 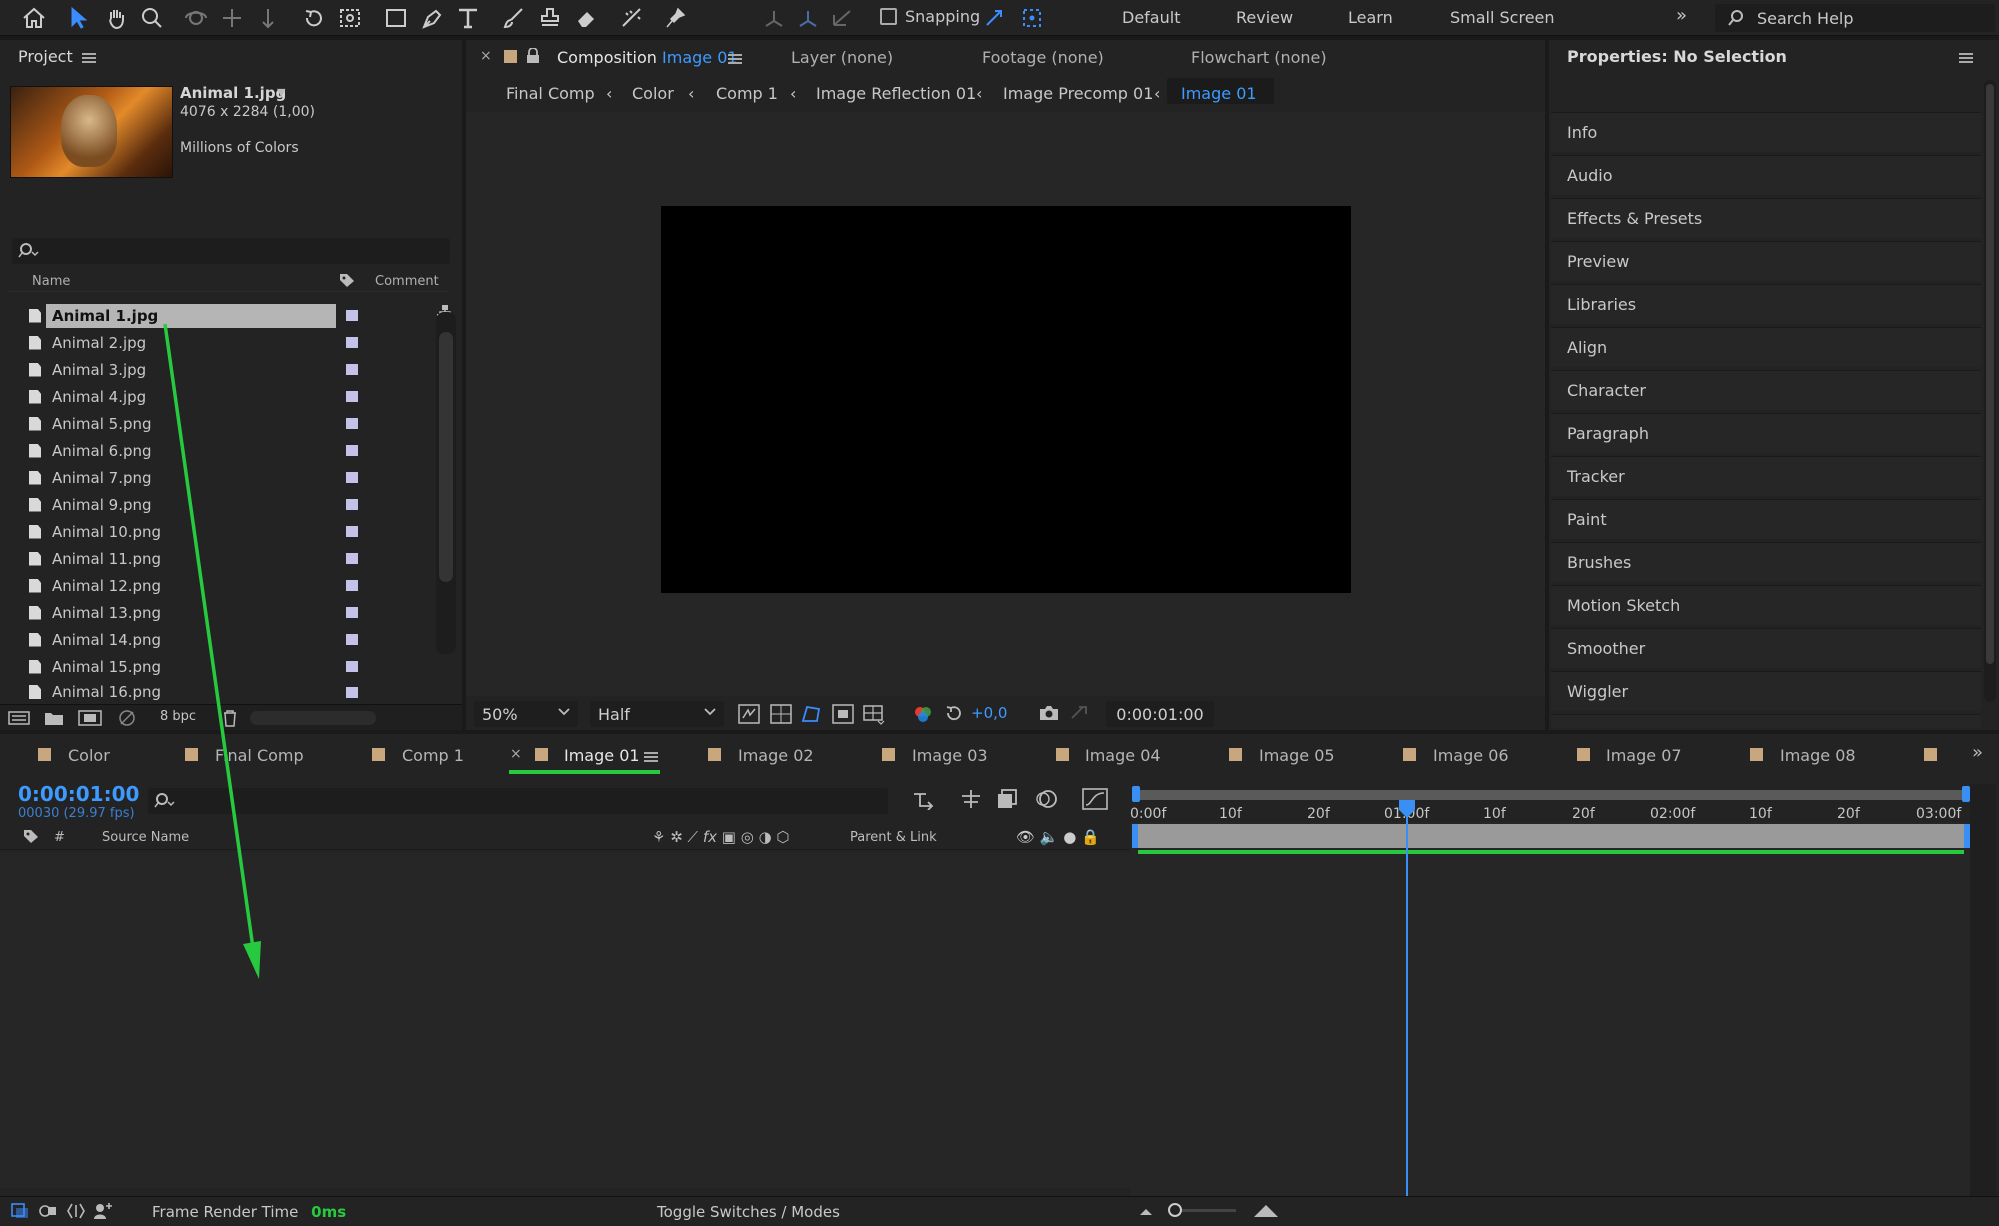 What do you see at coordinates (1766, 132) in the screenshot?
I see `panel-info: Info` at bounding box center [1766, 132].